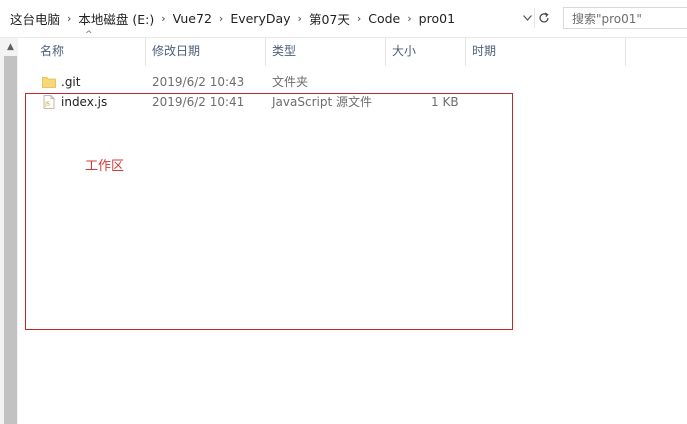 Image resolution: width=687 pixels, height=424 pixels. What do you see at coordinates (206, 52) in the screenshot?
I see `column-header-modified: 修改日期` at bounding box center [206, 52].